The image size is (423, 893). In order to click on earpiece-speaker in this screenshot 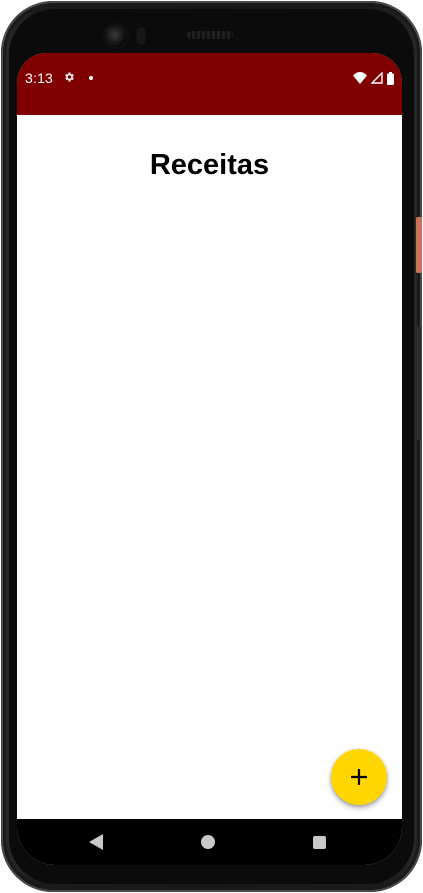, I will do `click(210, 35)`.